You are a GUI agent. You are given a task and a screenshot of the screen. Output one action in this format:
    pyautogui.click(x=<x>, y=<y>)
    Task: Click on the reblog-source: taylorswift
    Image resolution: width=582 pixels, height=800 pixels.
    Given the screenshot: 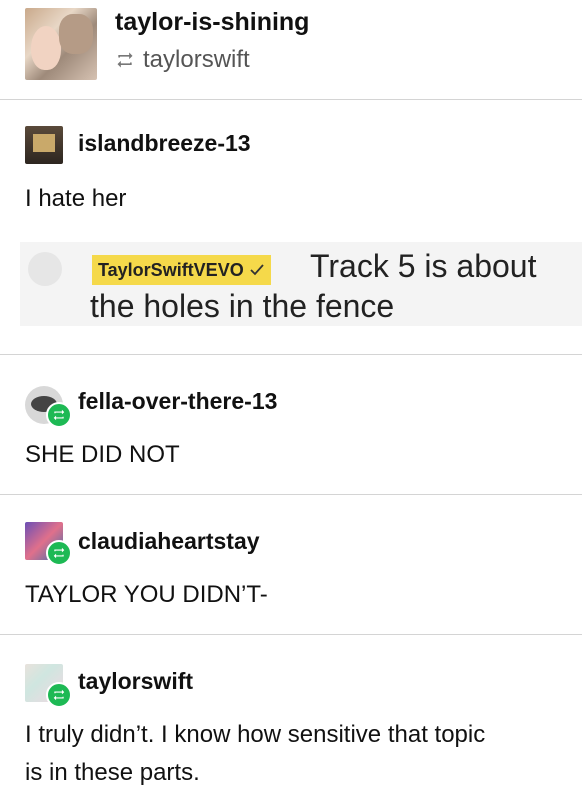 What is the action you would take?
    pyautogui.click(x=182, y=60)
    